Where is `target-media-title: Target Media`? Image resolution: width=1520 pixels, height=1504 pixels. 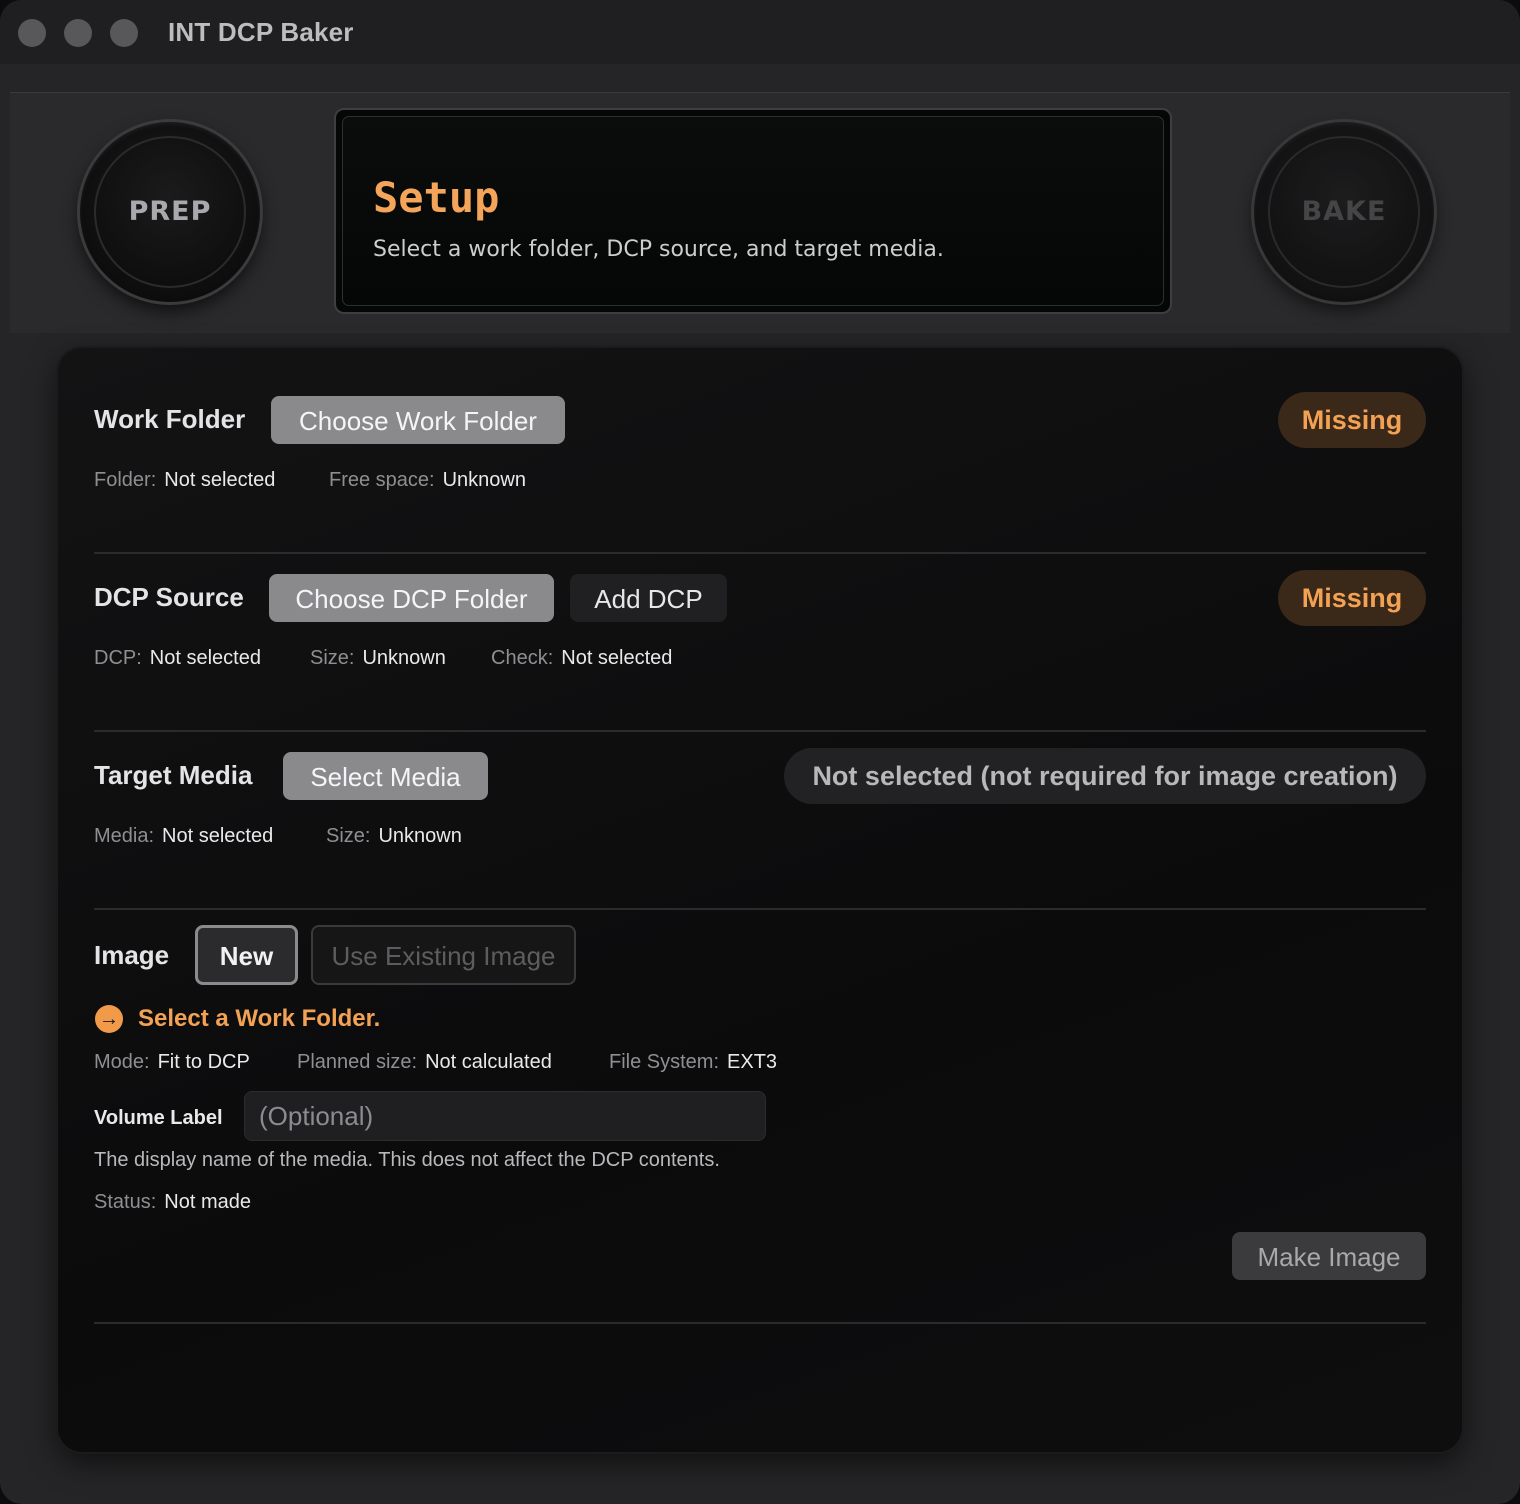
target-media-title: Target Media is located at coordinates (173, 775).